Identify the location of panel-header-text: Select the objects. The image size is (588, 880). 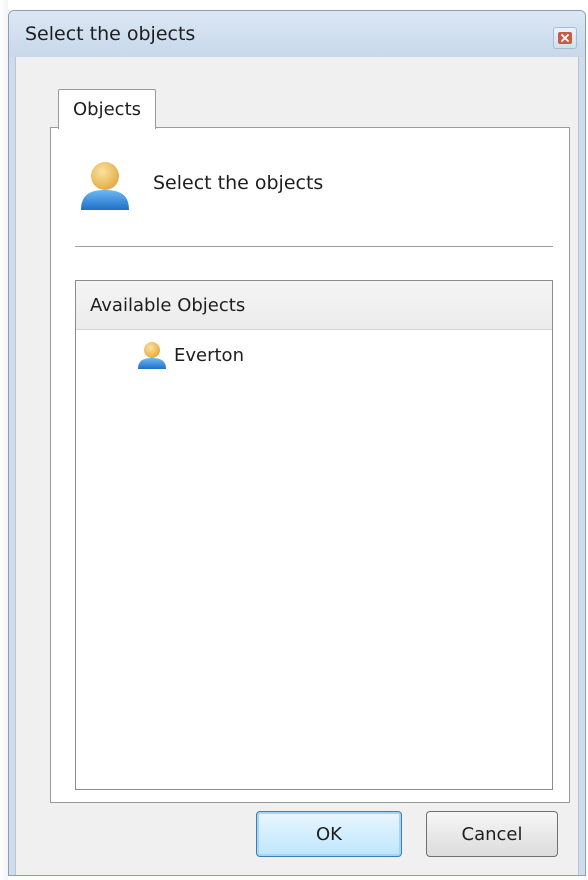
(238, 183).